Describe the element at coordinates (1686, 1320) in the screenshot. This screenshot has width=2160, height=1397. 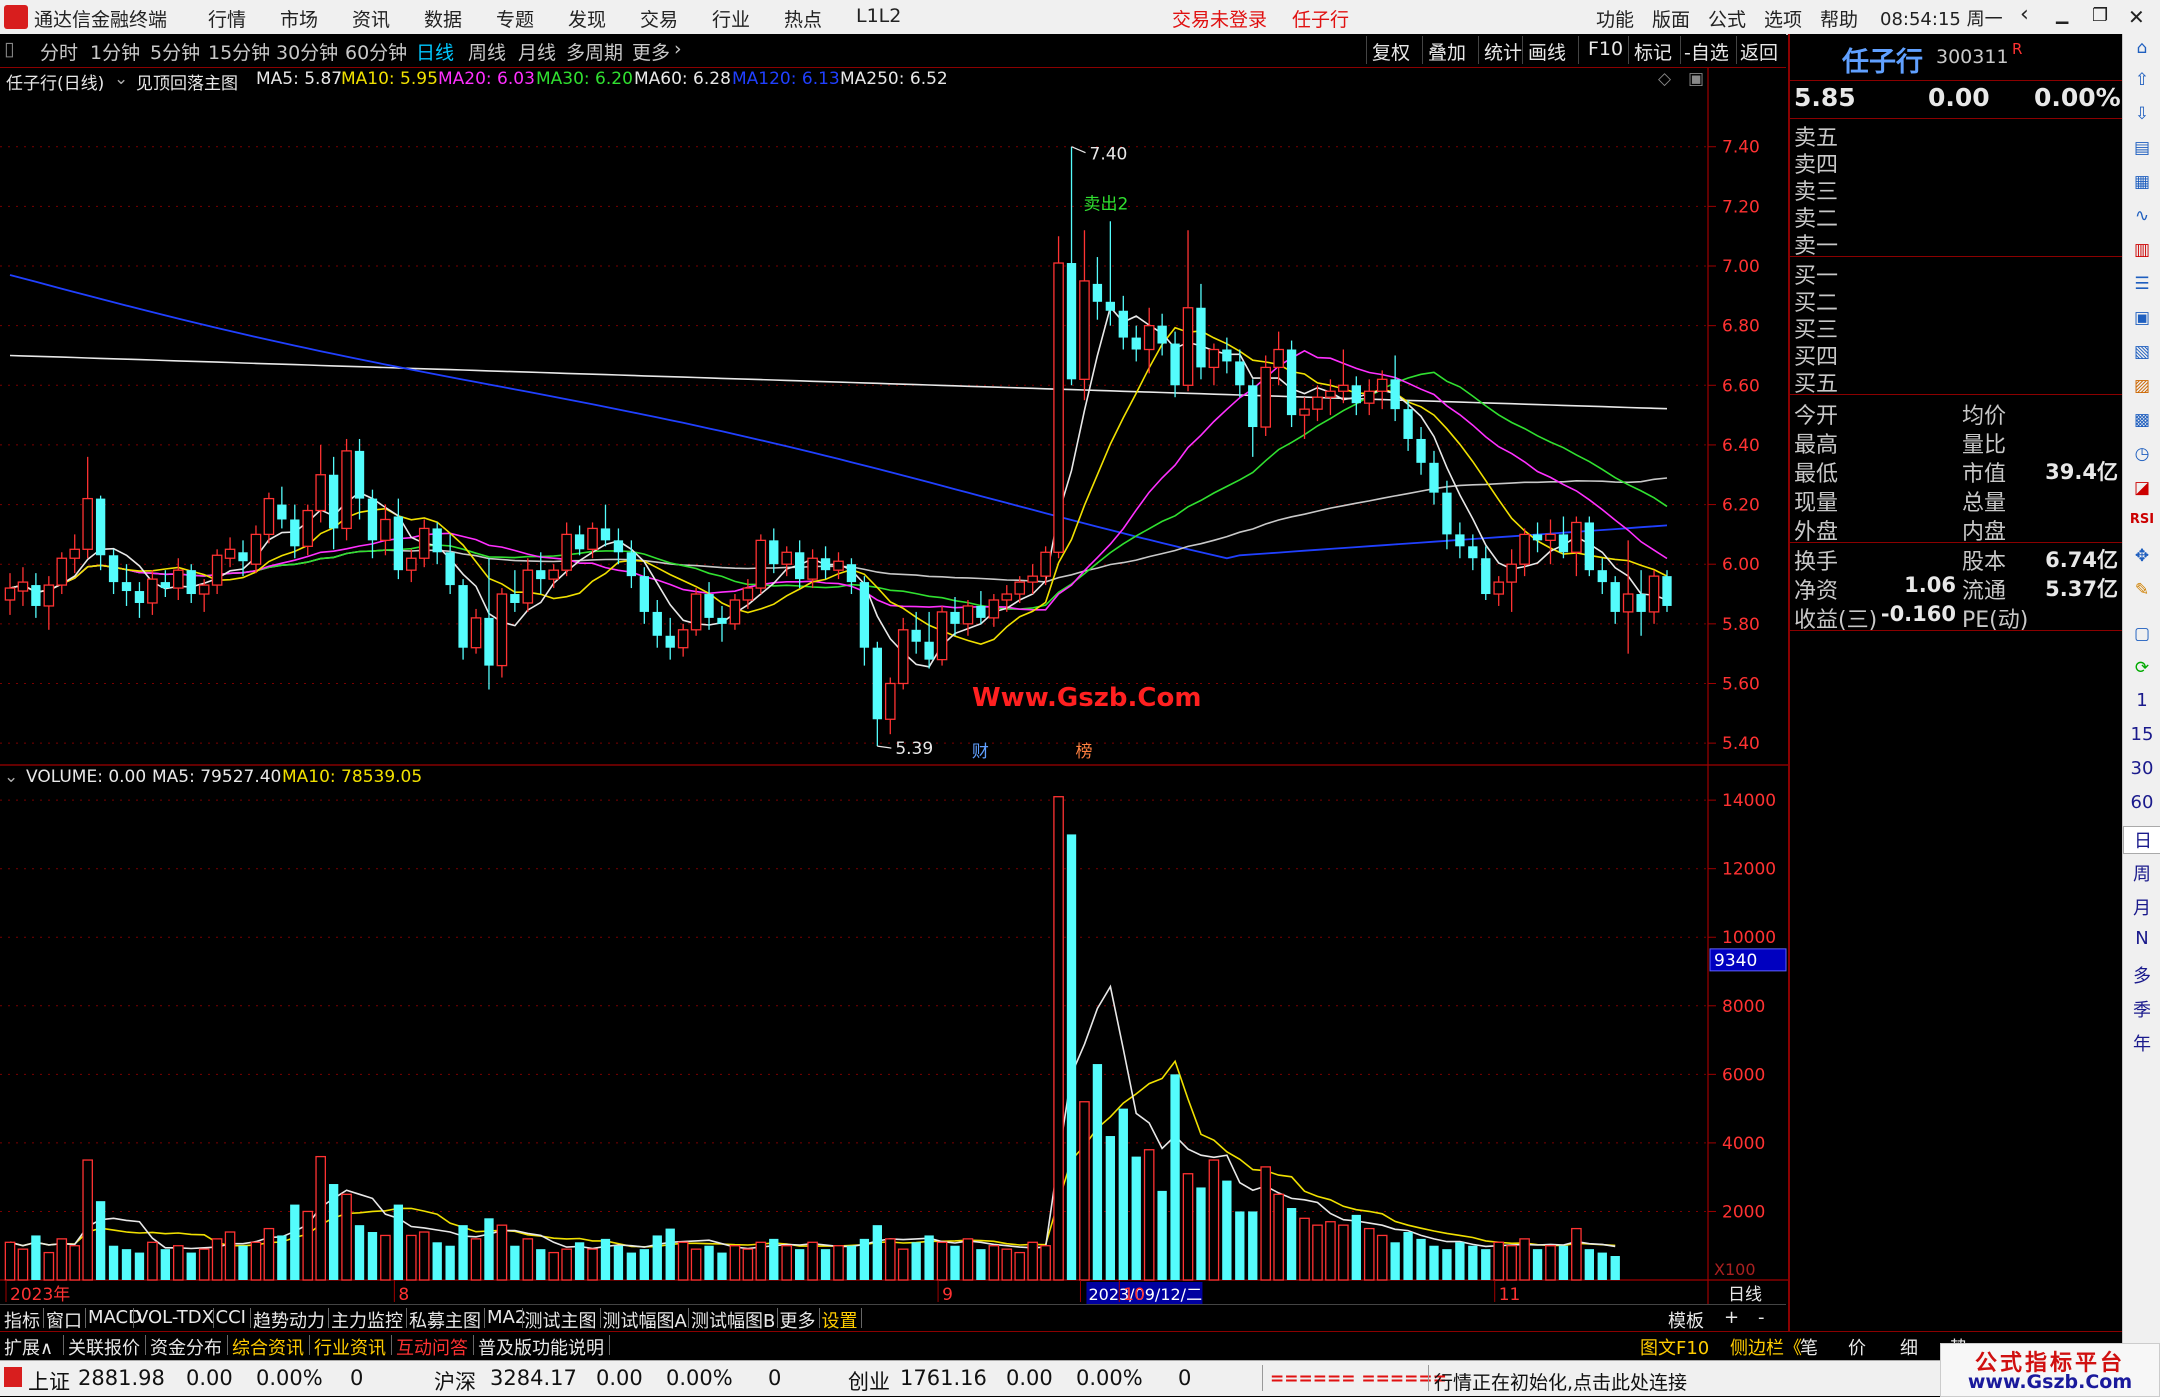
I see `template-button: 模板` at that location.